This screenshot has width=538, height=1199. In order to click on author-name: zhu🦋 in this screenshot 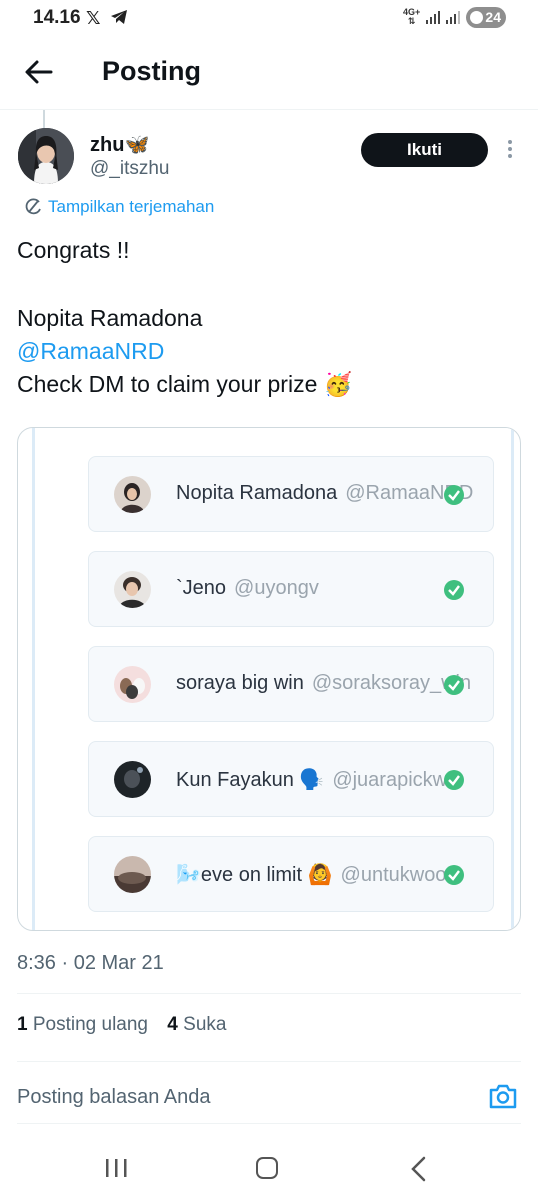, I will do `click(119, 144)`.